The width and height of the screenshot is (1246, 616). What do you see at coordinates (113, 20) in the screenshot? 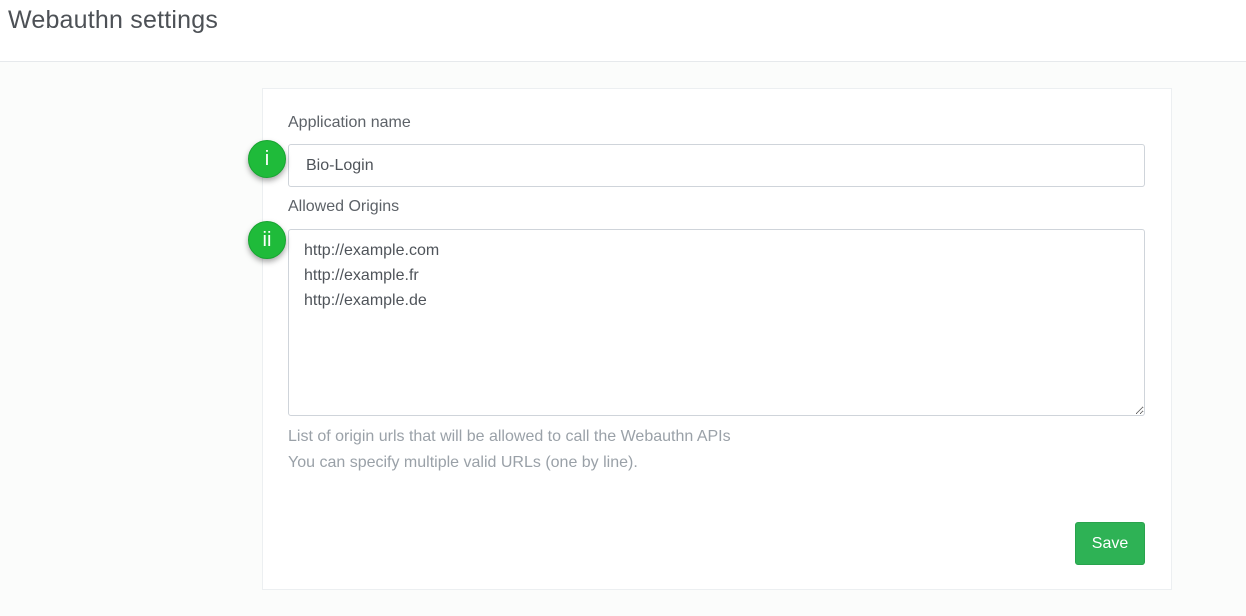
I see `page-title: Webauthn settings` at bounding box center [113, 20].